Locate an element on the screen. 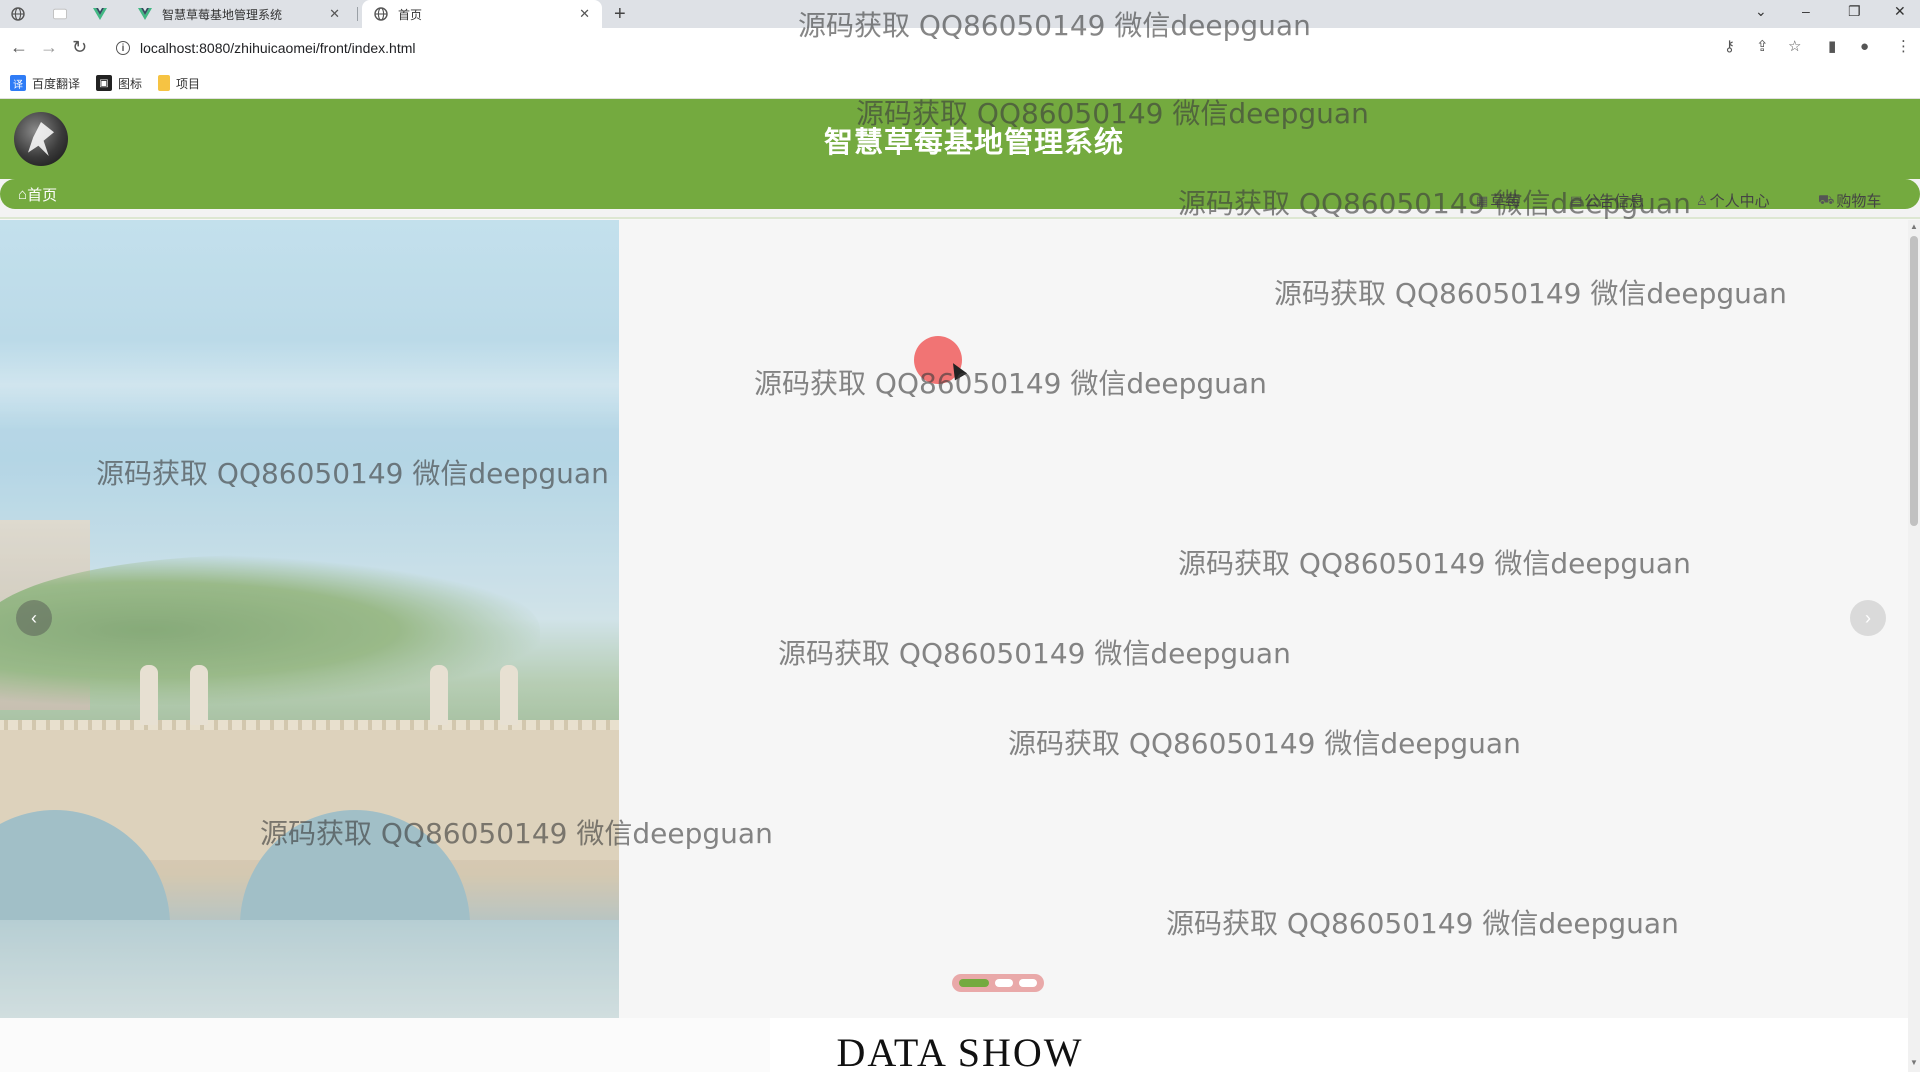  site-info-icon: i is located at coordinates (123, 48).